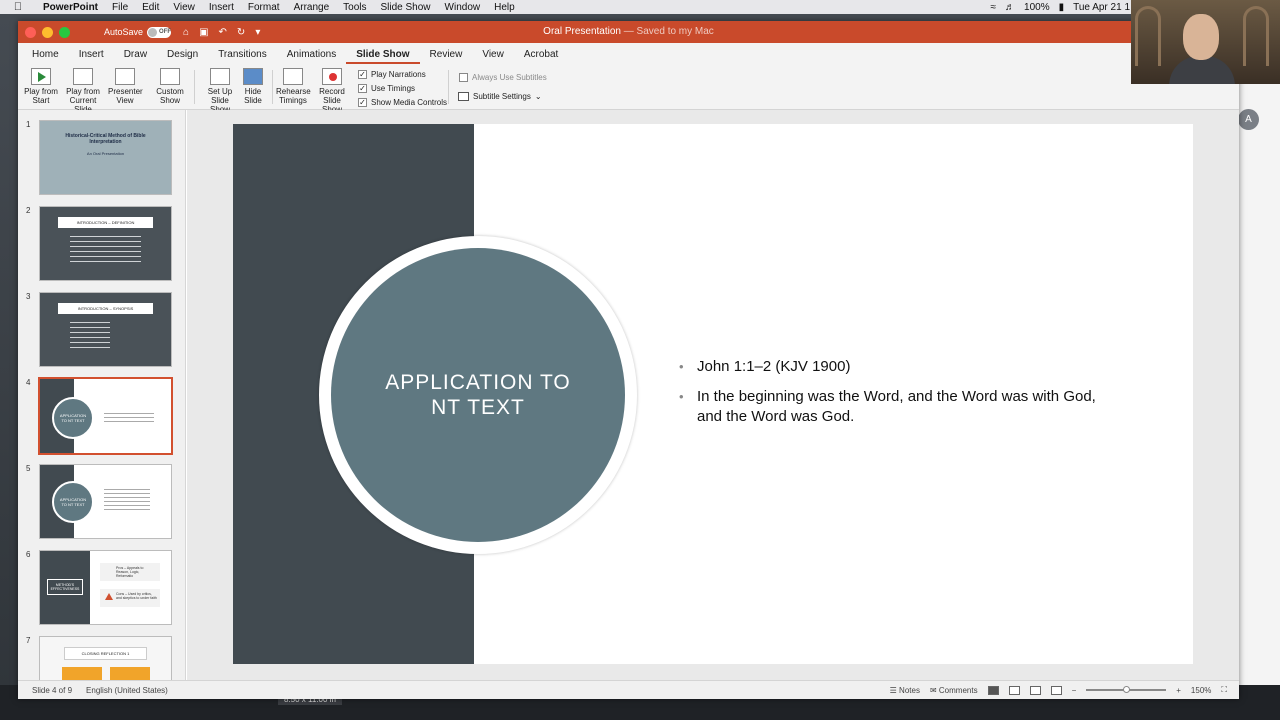 This screenshot has height=720, width=1280. What do you see at coordinates (182, 56) in the screenshot?
I see `tab-design: Design` at bounding box center [182, 56].